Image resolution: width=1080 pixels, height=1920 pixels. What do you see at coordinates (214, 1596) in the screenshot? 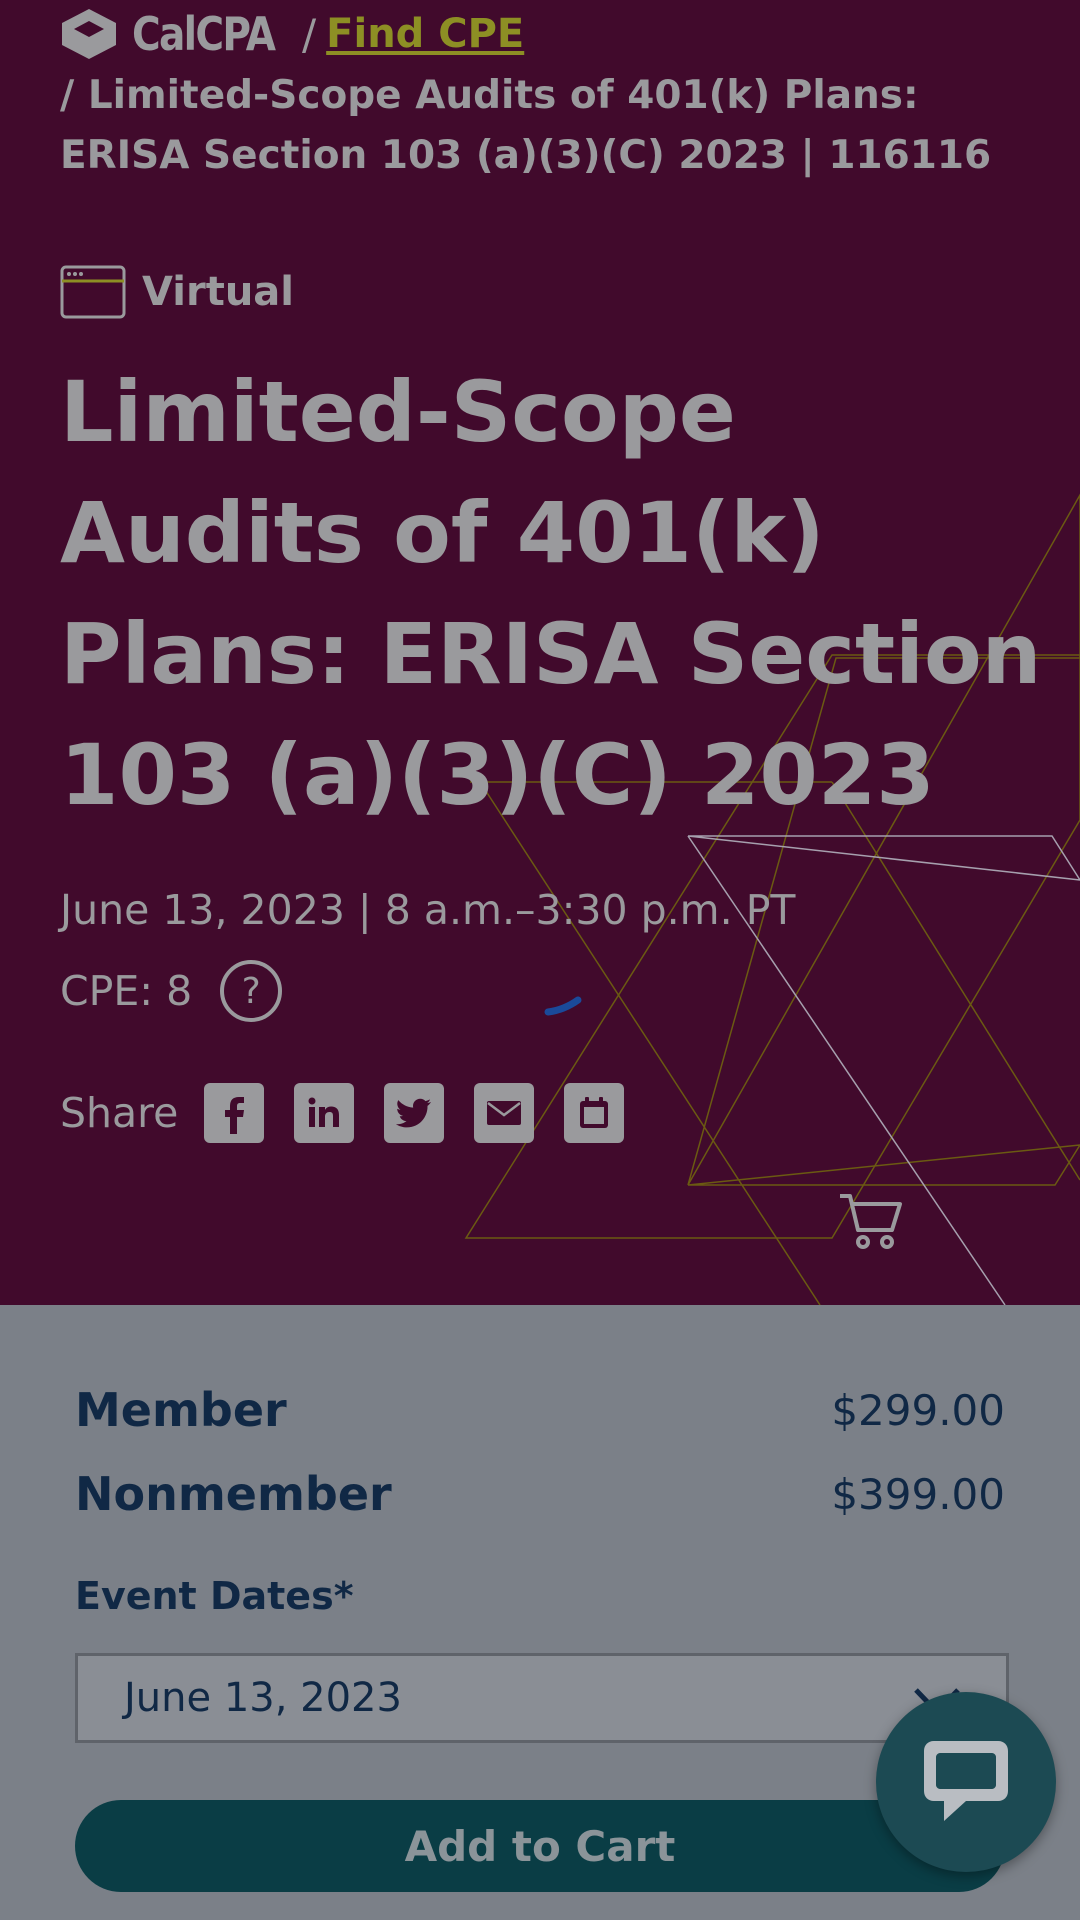
I see `event-dates-label: Event Dates*` at bounding box center [214, 1596].